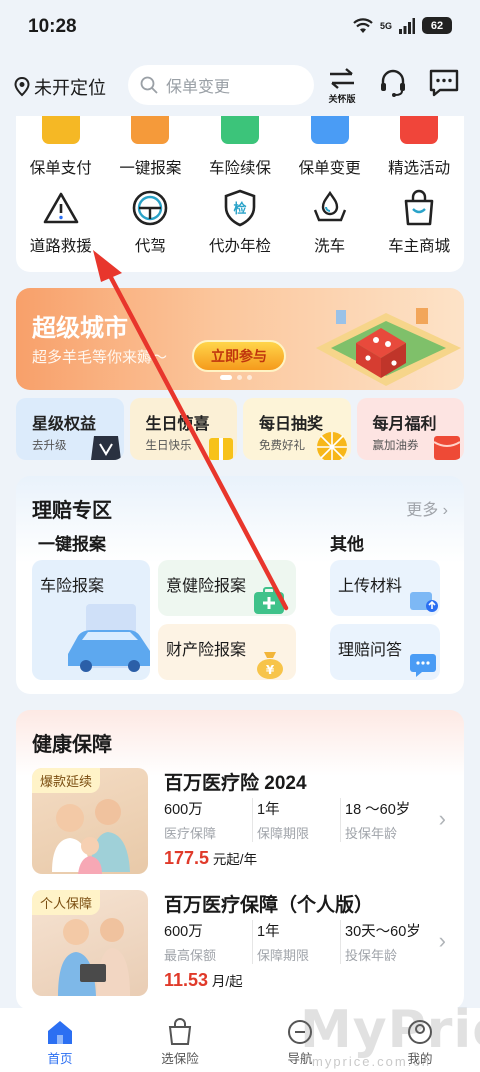  Describe the element at coordinates (235, 783) in the screenshot. I see `product-name: 百万医疗险 2024` at that location.